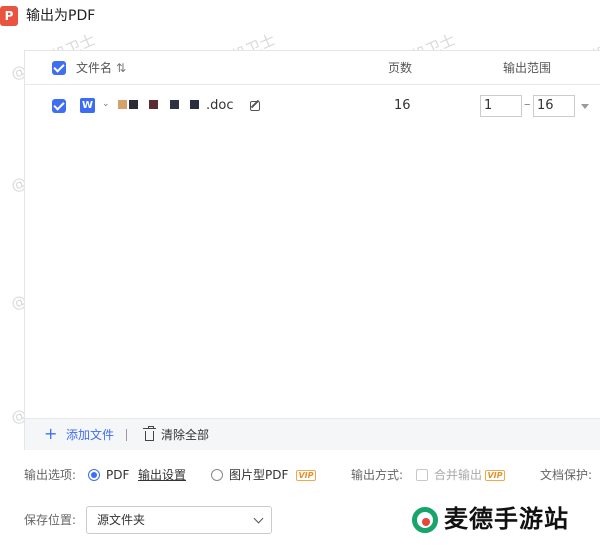 The image size is (600, 545). What do you see at coordinates (501, 106) in the screenshot?
I see `range-from-input: 1` at bounding box center [501, 106].